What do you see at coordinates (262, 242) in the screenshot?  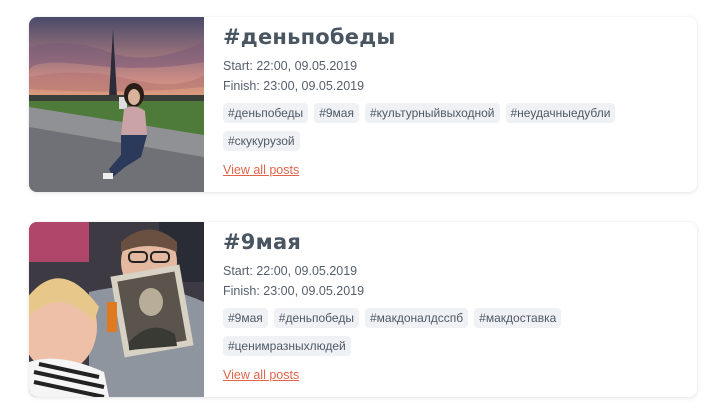 I see `post-title: #9мая` at bounding box center [262, 242].